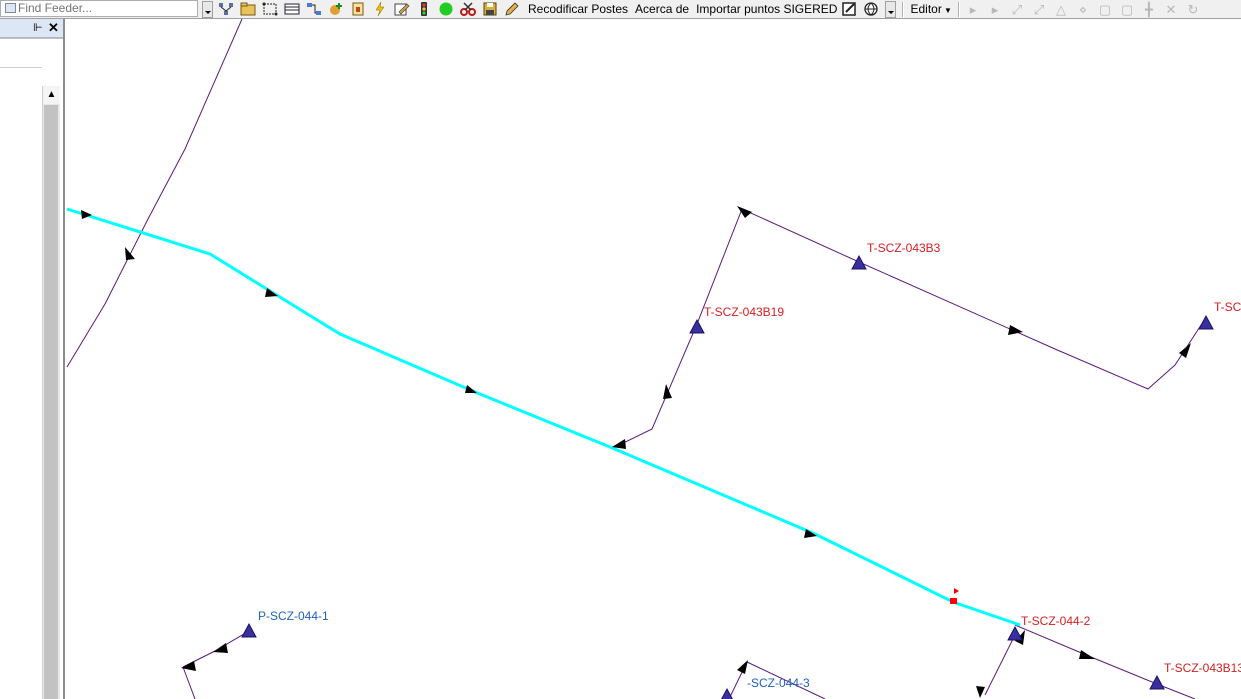  Describe the element at coordinates (336, 9) in the screenshot. I see `add-feature-icon` at that location.